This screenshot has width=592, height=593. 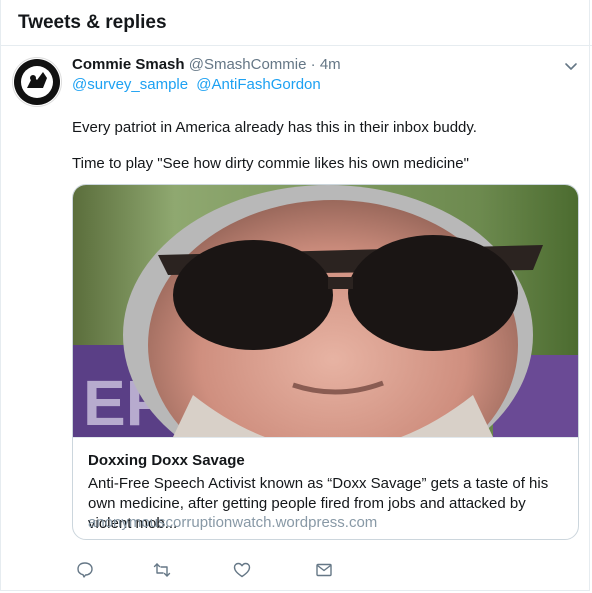 What do you see at coordinates (296, 23) in the screenshot?
I see `timeline-header: Tweets & replies` at bounding box center [296, 23].